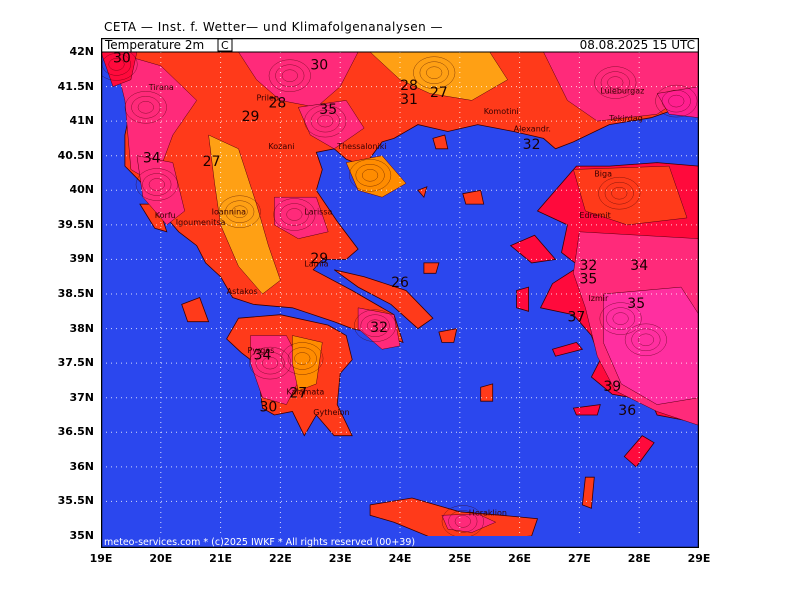 This screenshot has width=800, height=600. Describe the element at coordinates (81, 121) in the screenshot. I see `latitude-tick-label: 41N` at that location.